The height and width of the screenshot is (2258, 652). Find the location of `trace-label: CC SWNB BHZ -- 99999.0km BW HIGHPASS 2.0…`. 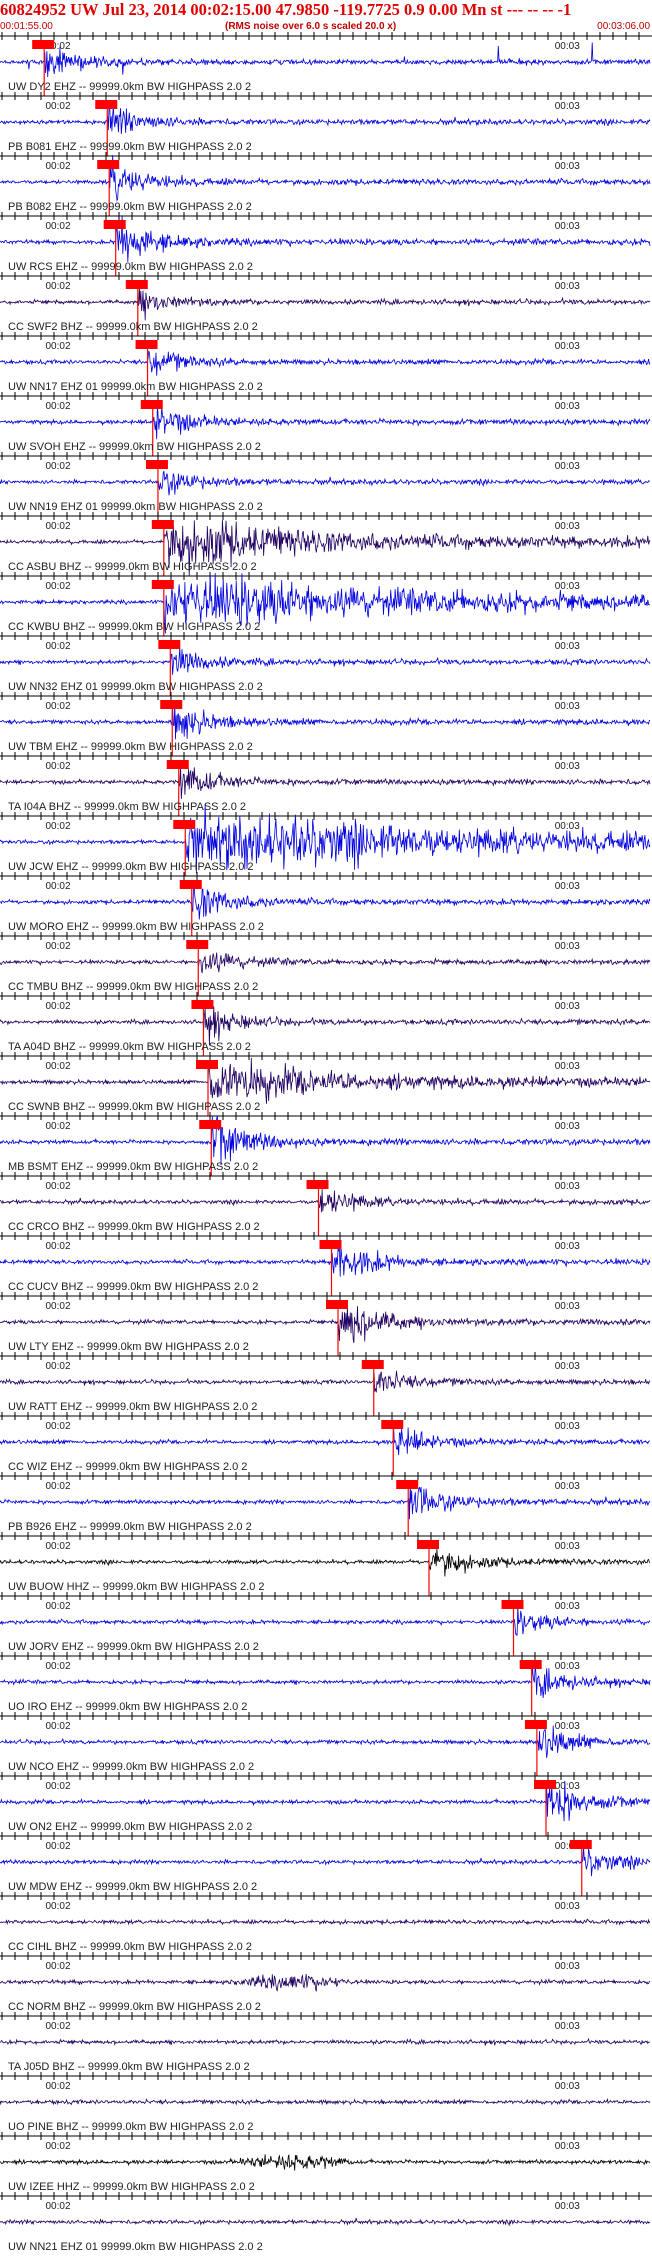

trace-label: CC SWNB BHZ -- 99999.0km BW HIGHPASS 2.0… is located at coordinates (134, 1107).